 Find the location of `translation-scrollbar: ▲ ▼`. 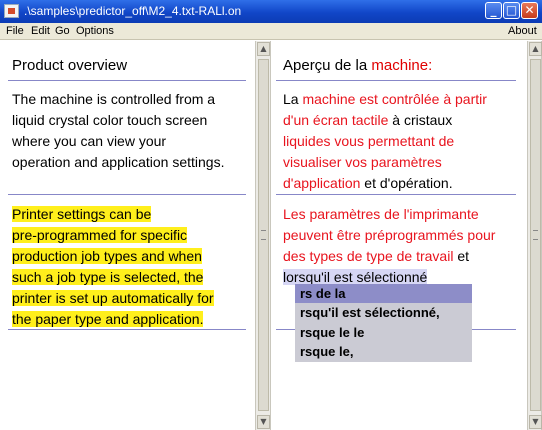

translation-scrollbar: ▲ ▼ is located at coordinates (534, 235).